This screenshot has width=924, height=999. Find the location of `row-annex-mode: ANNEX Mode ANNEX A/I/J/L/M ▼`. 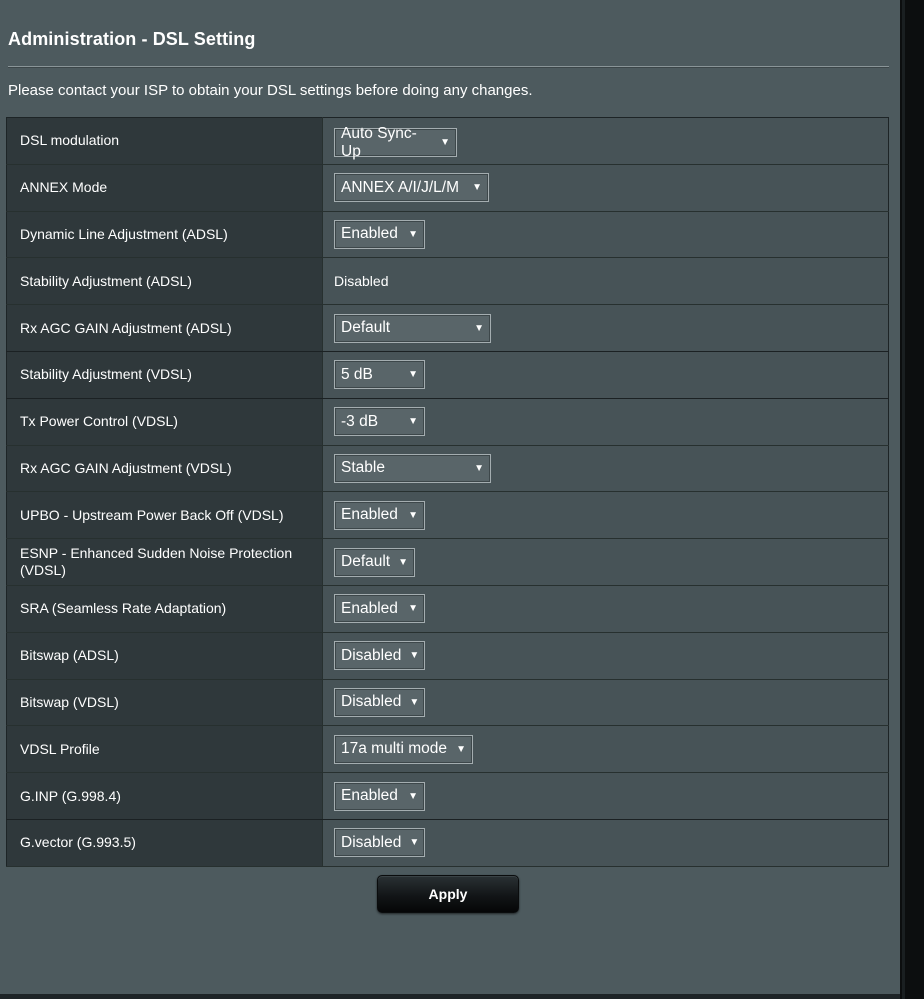

row-annex-mode: ANNEX Mode ANNEX A/I/J/L/M ▼ is located at coordinates (447, 188).